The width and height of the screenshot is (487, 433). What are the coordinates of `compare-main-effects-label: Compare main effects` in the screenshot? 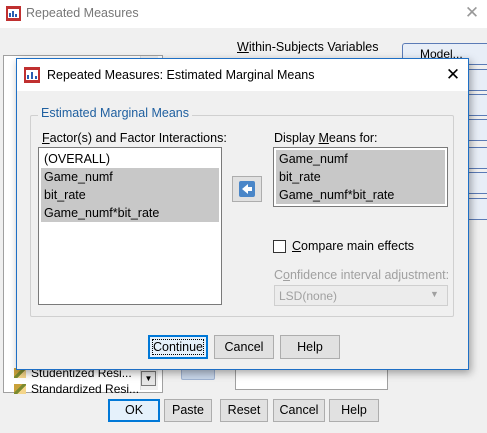 It's located at (353, 246).